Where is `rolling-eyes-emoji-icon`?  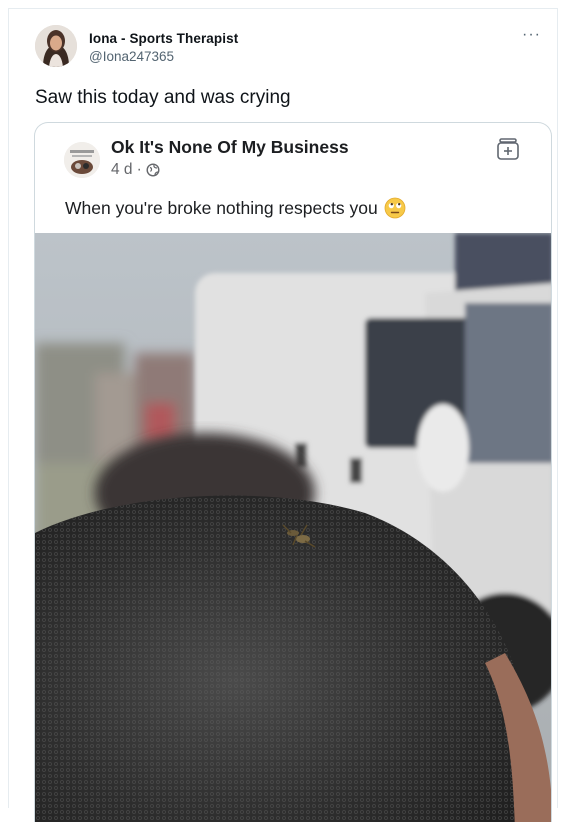
rolling-eyes-emoji-icon is located at coordinates (395, 208).